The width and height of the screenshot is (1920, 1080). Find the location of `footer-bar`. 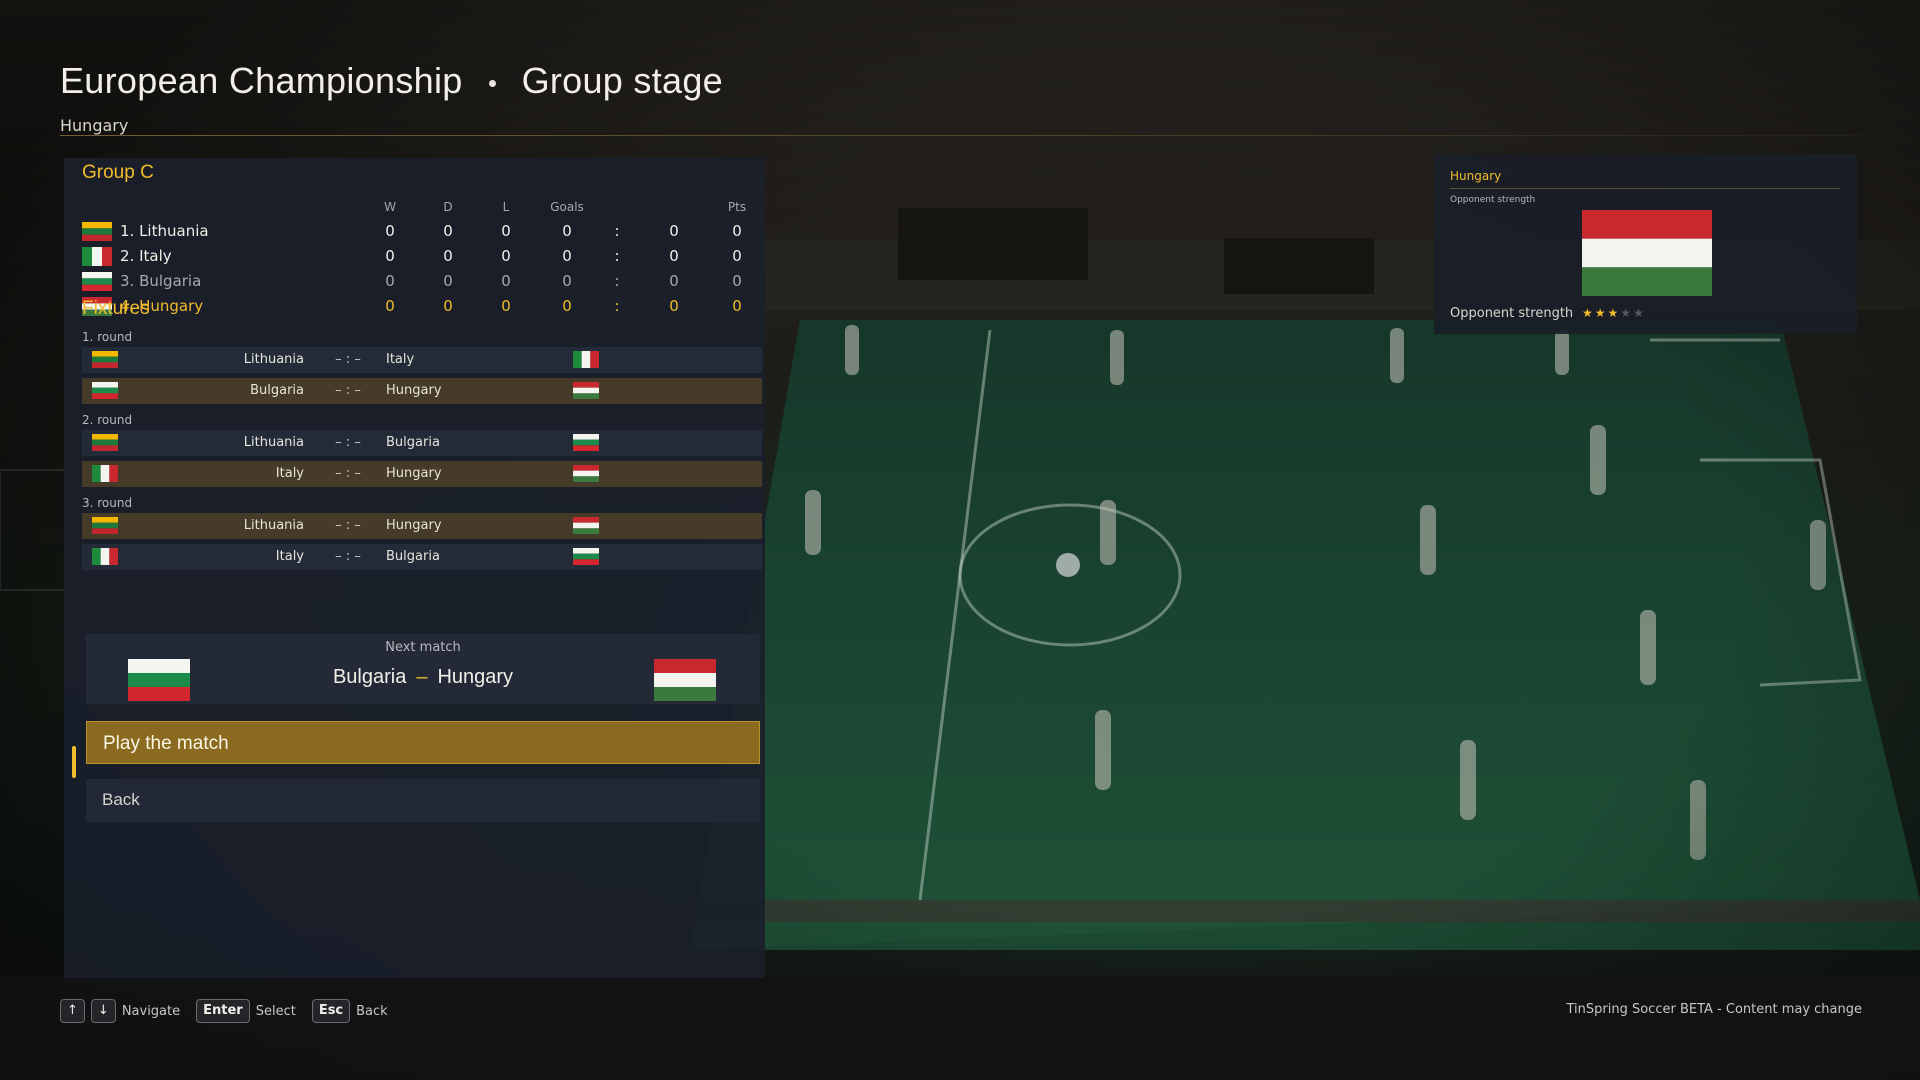

footer-bar is located at coordinates (960, 1028).